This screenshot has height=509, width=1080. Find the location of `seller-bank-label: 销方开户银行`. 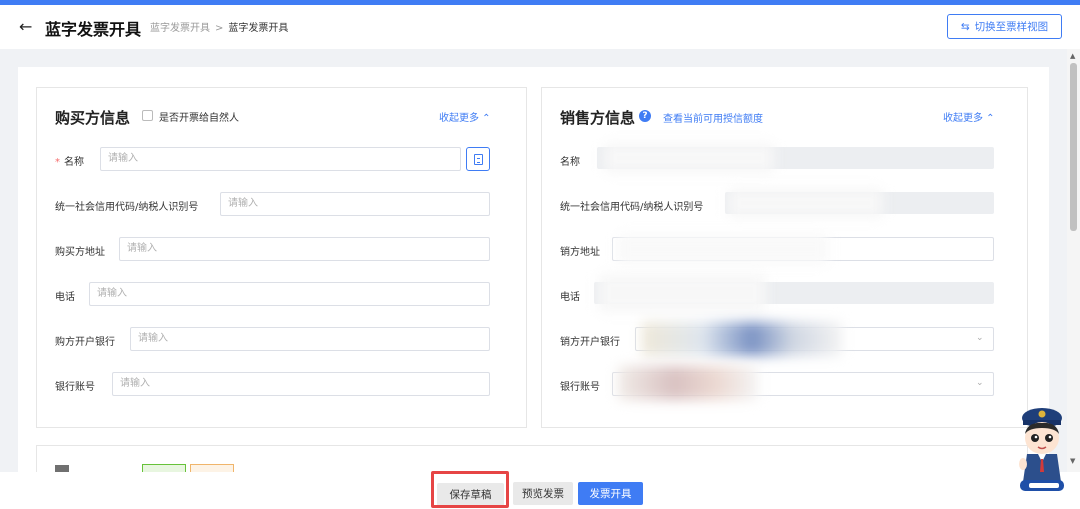

seller-bank-label: 销方开户银行 is located at coordinates (590, 342).